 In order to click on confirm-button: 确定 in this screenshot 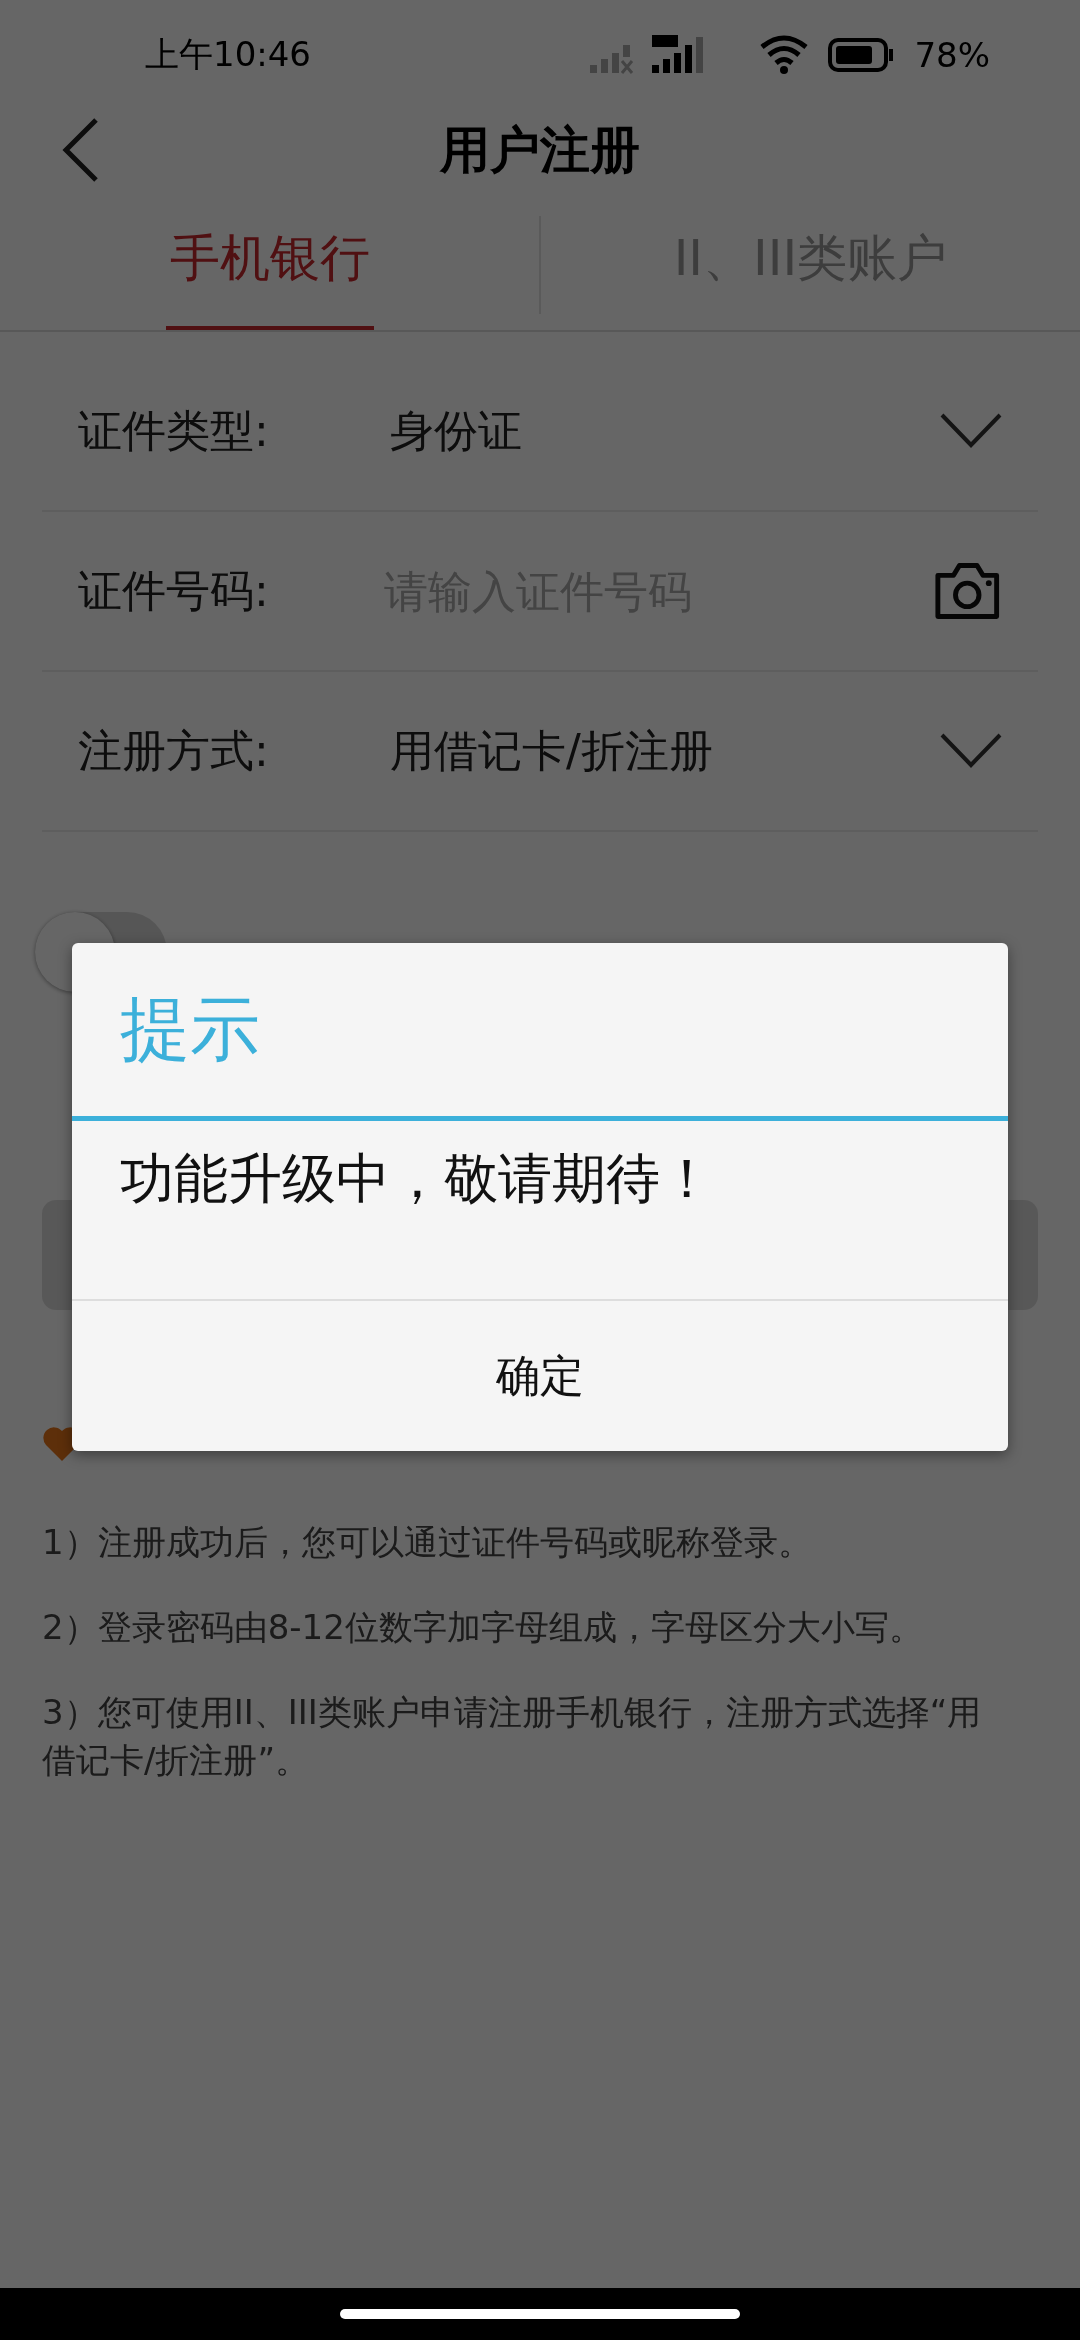, I will do `click(540, 1376)`.